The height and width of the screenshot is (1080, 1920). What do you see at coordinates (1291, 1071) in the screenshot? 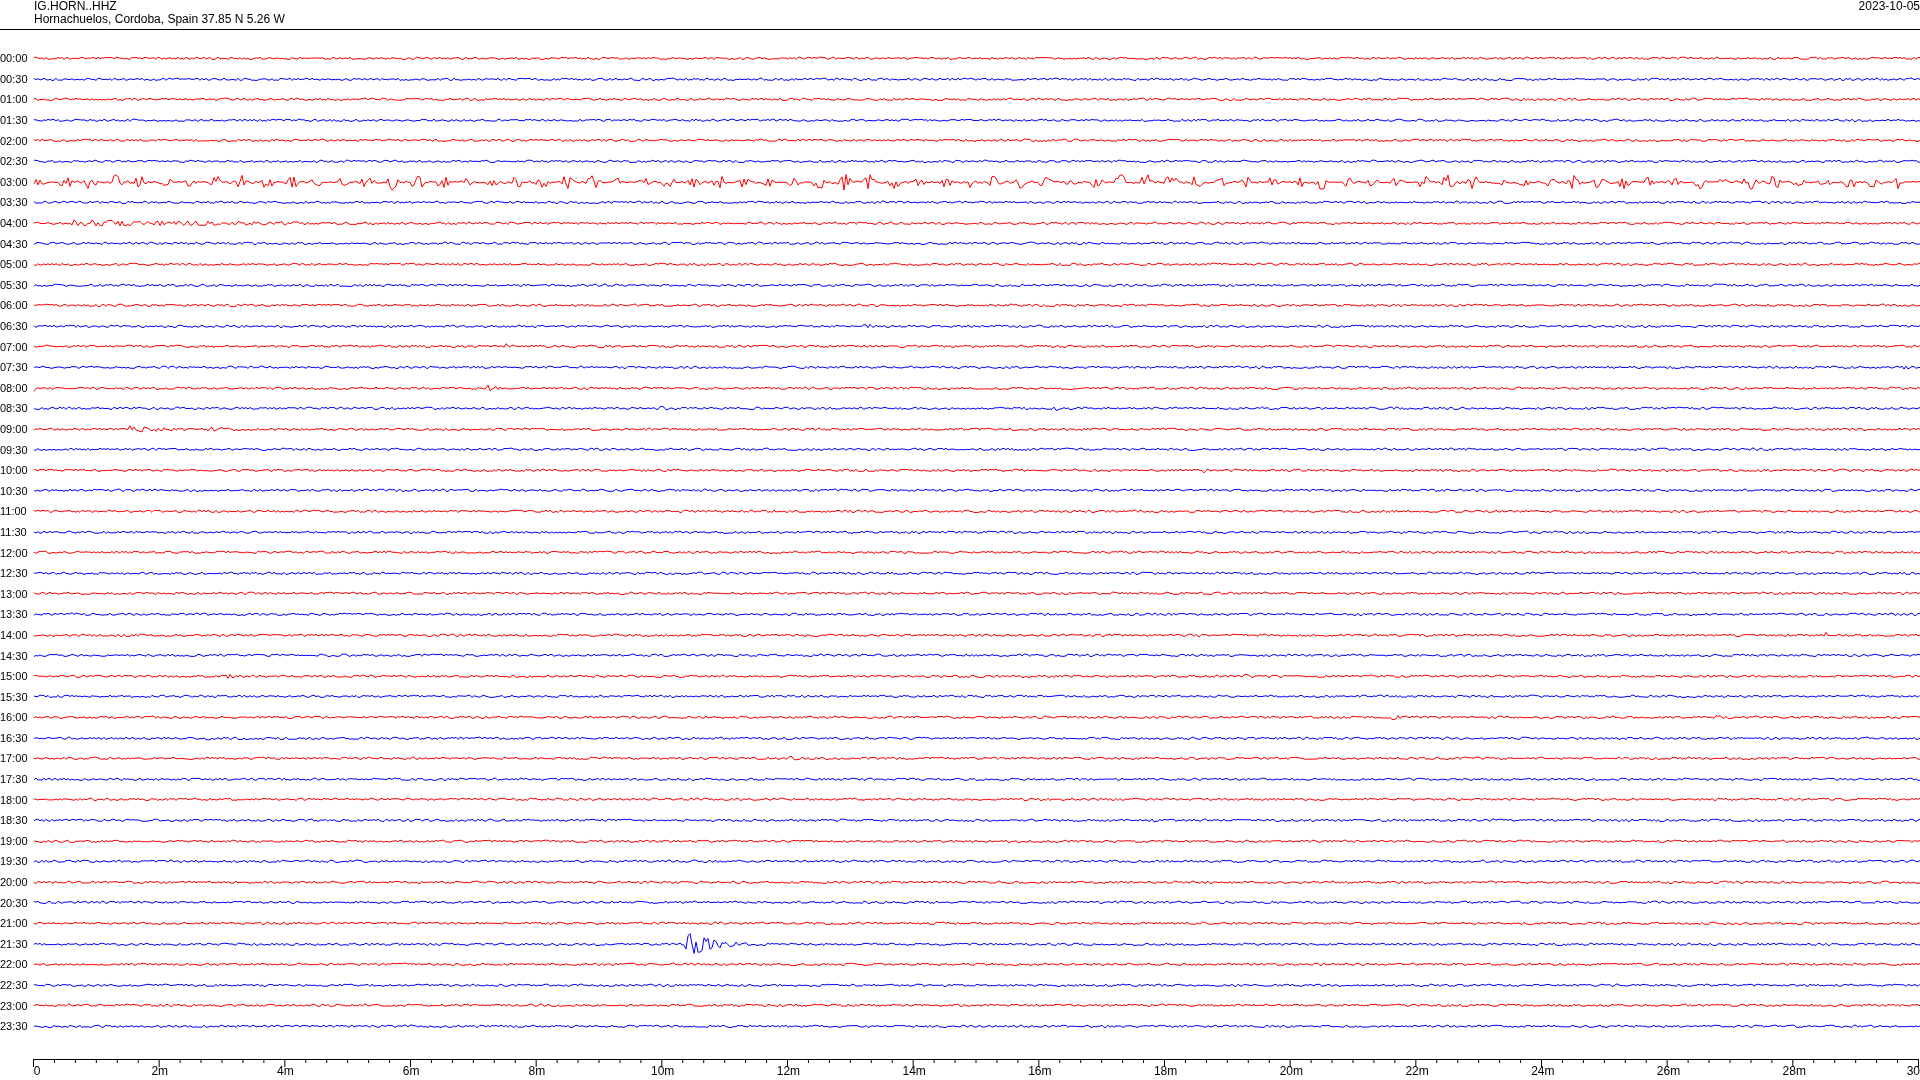
I see `axis-tick-label: 20m` at bounding box center [1291, 1071].